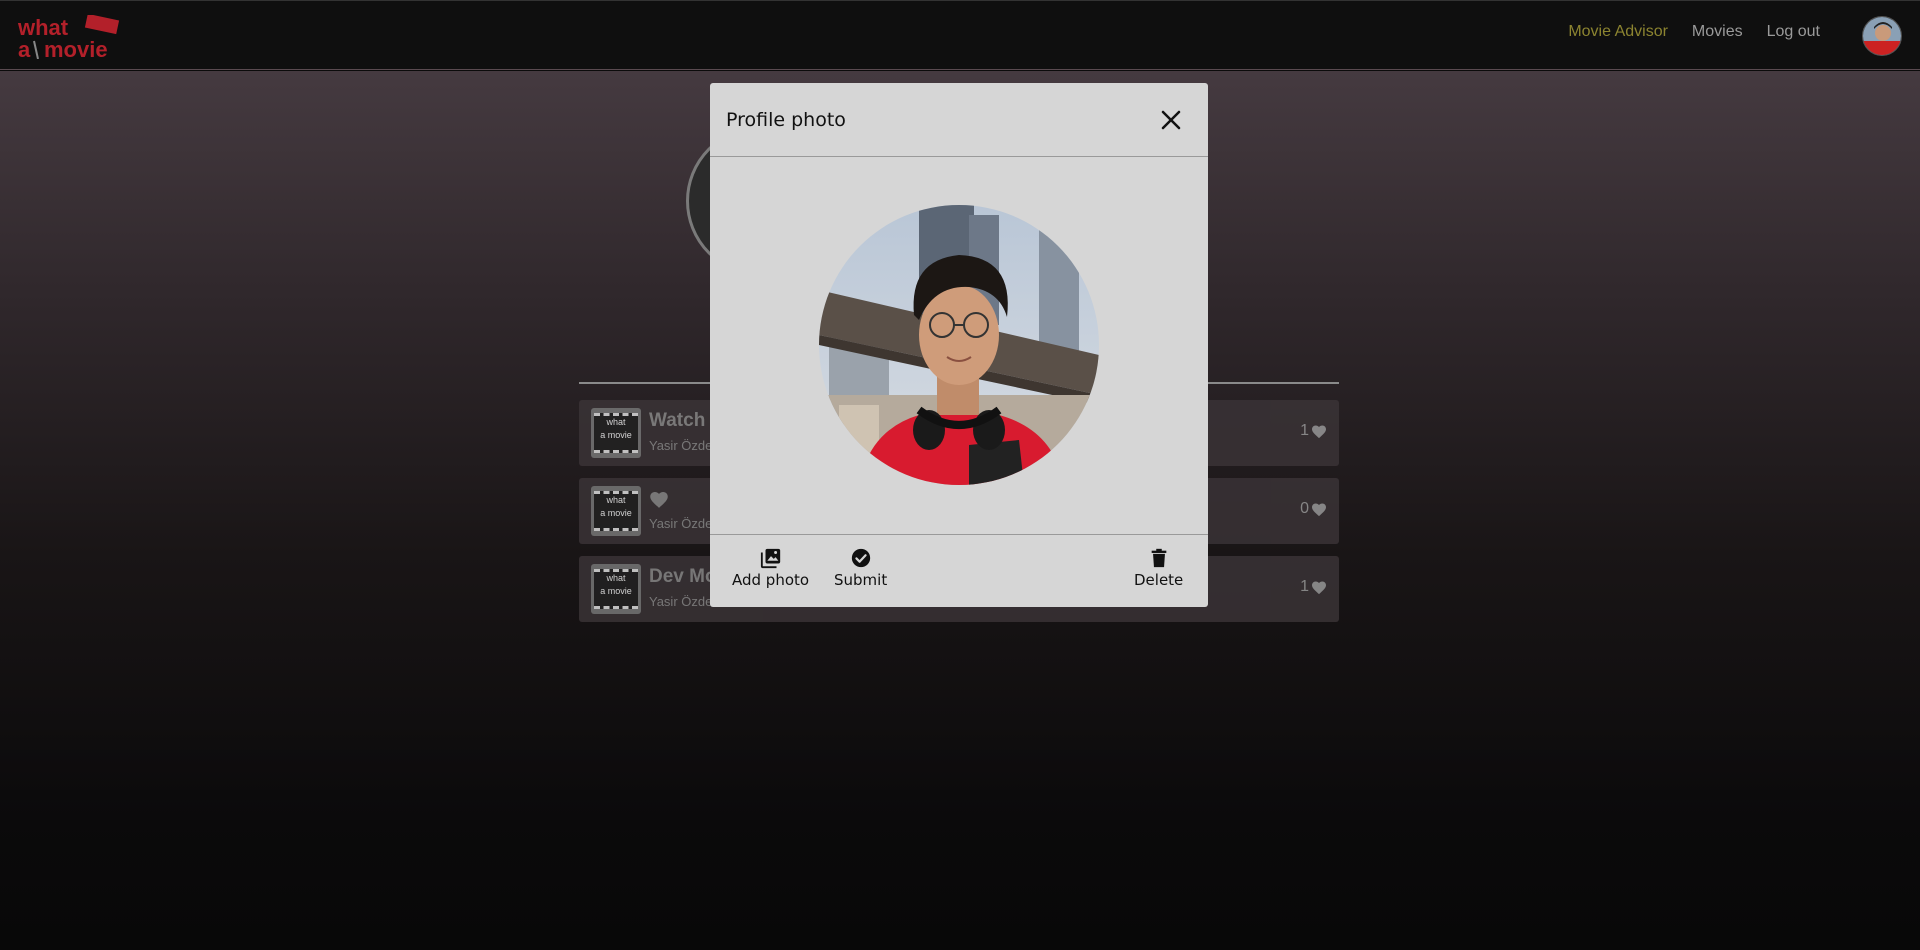  Describe the element at coordinates (770, 558) in the screenshot. I see `add-photo-icon` at that location.